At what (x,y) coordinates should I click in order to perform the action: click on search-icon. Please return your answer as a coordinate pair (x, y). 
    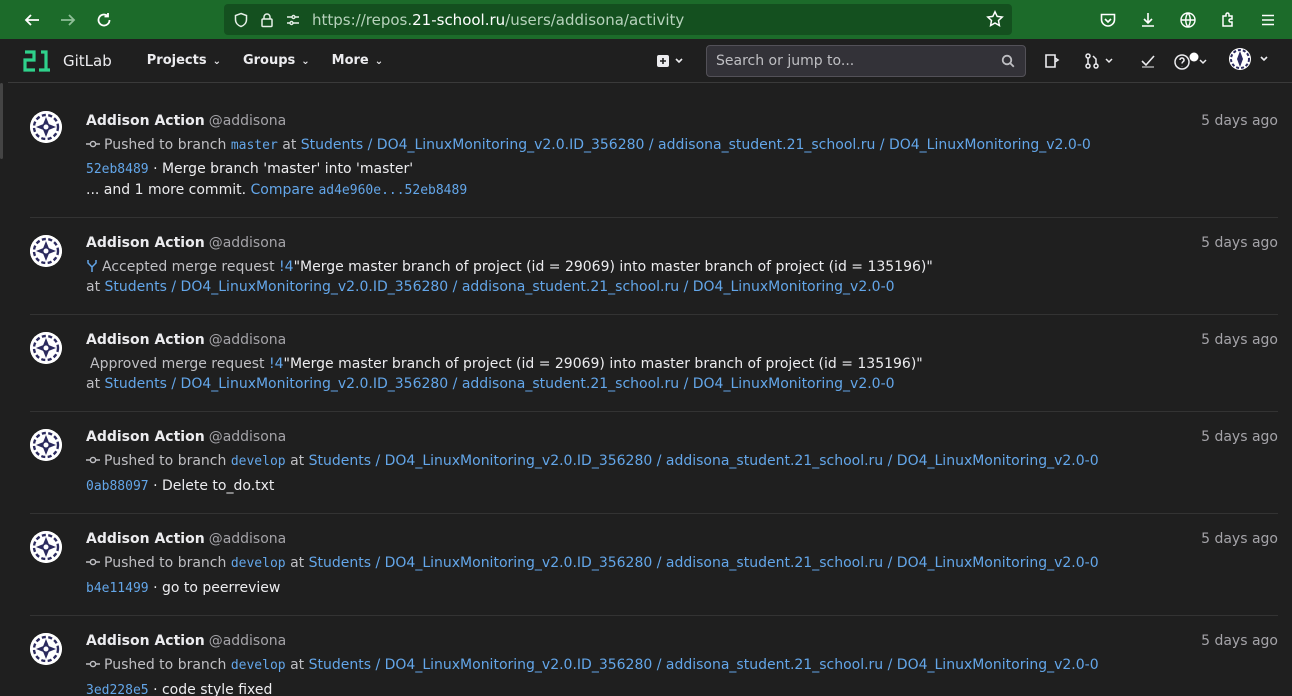
    Looking at the image, I should click on (1008, 61).